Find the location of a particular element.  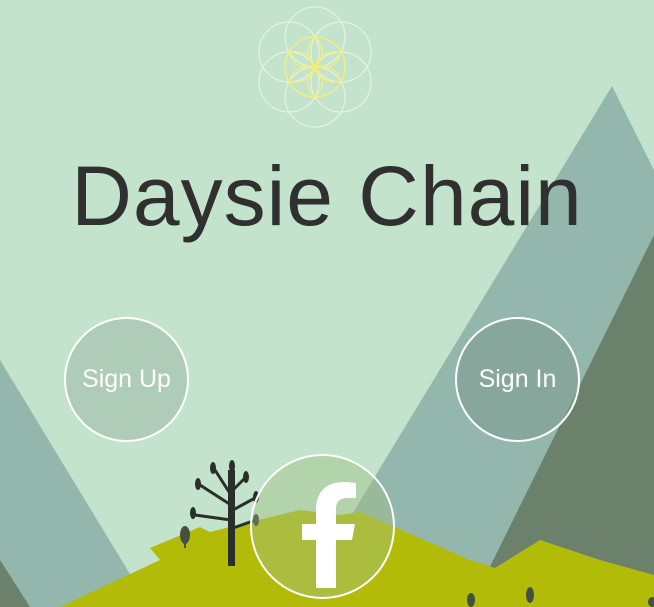

facebook-icon is located at coordinates (328, 534).